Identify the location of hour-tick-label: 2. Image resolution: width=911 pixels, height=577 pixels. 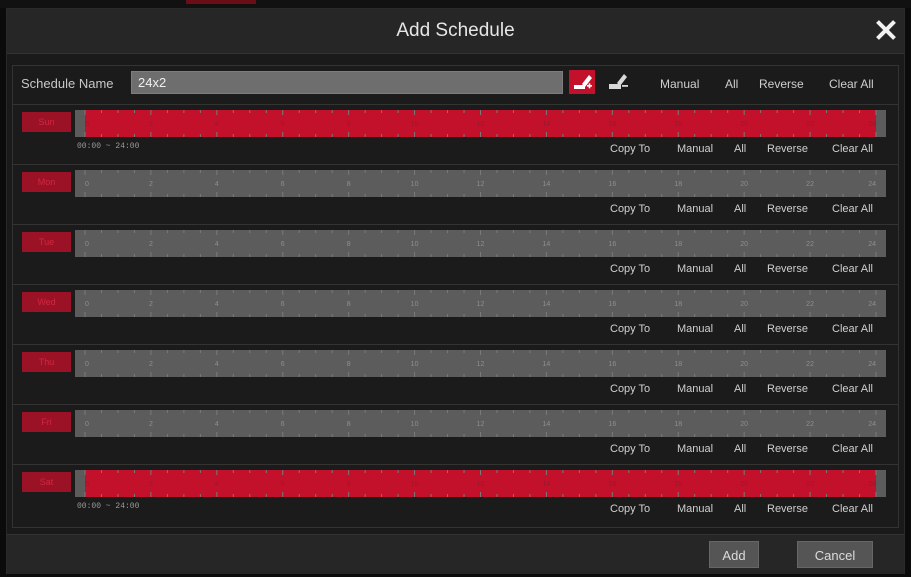
(151, 184).